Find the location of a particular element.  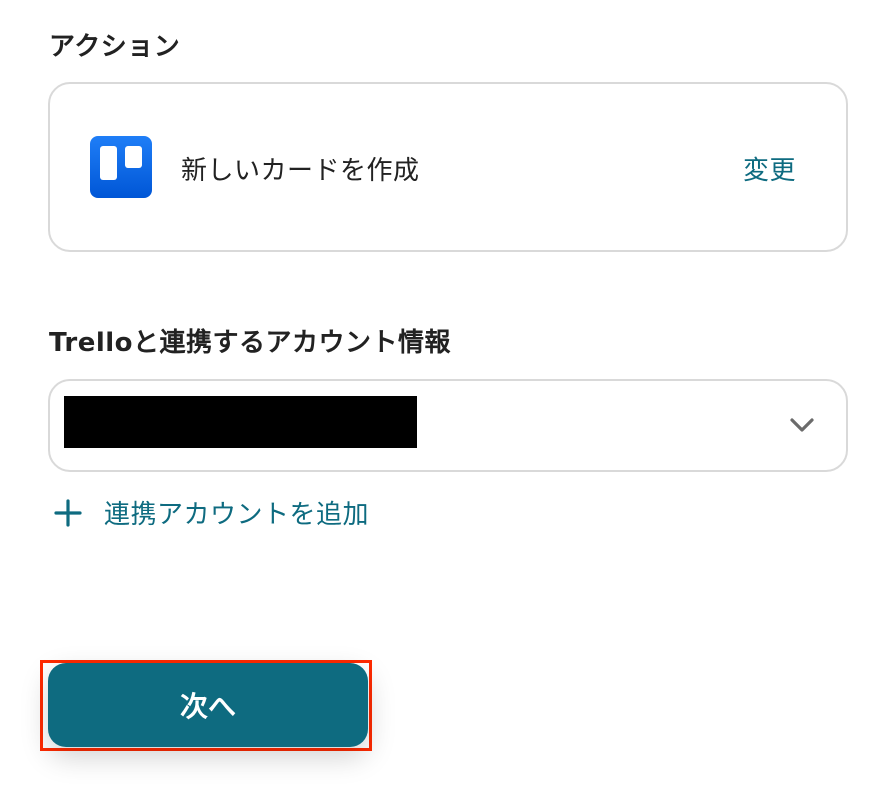

action-title: 新しいカードを作成 is located at coordinates (300, 171).